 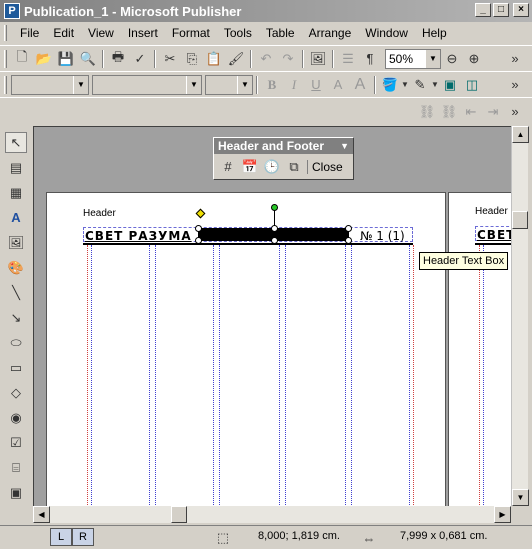 I want to click on page-number-icon: #, so click(x=228, y=167).